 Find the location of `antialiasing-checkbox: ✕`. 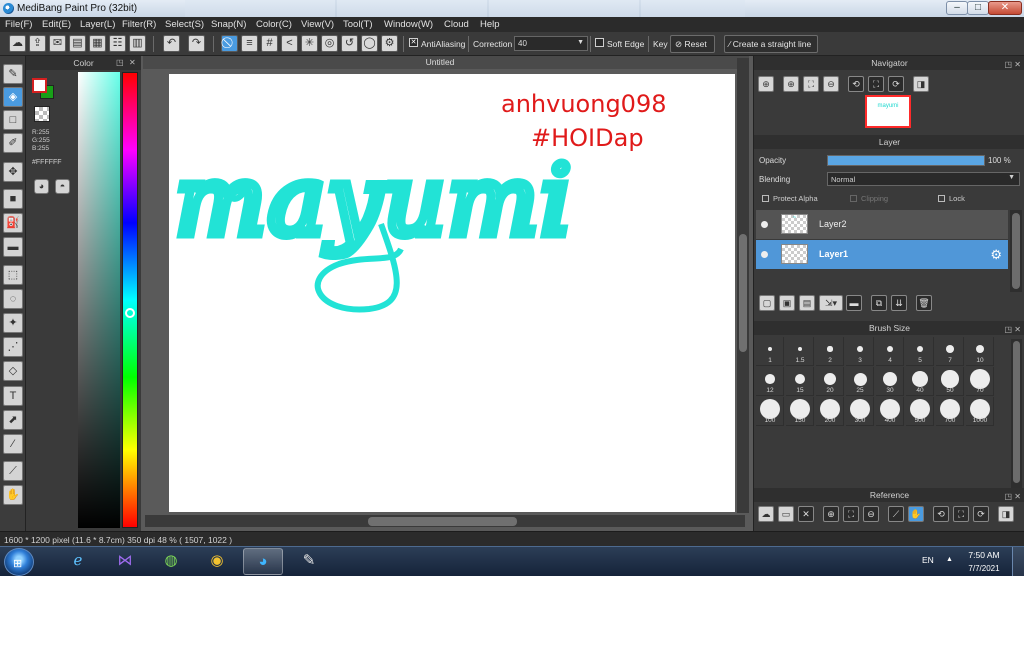

antialiasing-checkbox: ✕ is located at coordinates (413, 42).